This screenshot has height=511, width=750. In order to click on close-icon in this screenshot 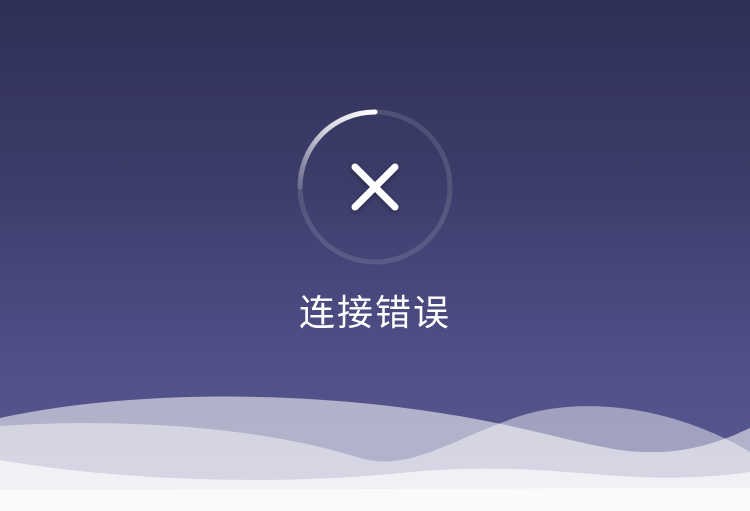, I will do `click(375, 187)`.